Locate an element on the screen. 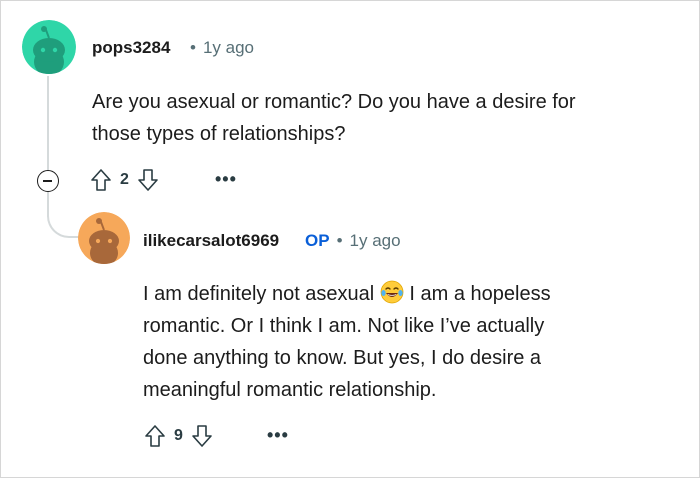 The width and height of the screenshot is (700, 478). comment-body-line: those types of relationships? is located at coordinates (219, 134).